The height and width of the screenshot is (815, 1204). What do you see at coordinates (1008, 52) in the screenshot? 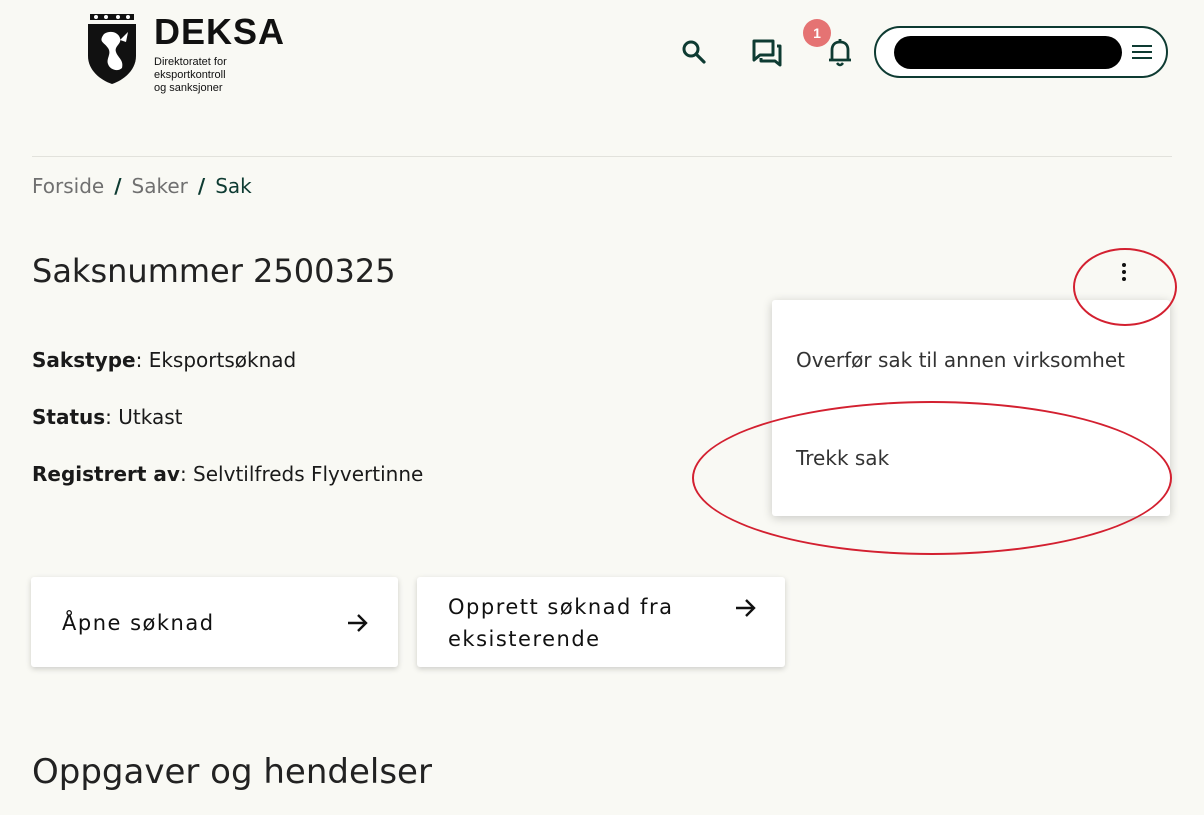
I see `user-name-redacted` at bounding box center [1008, 52].